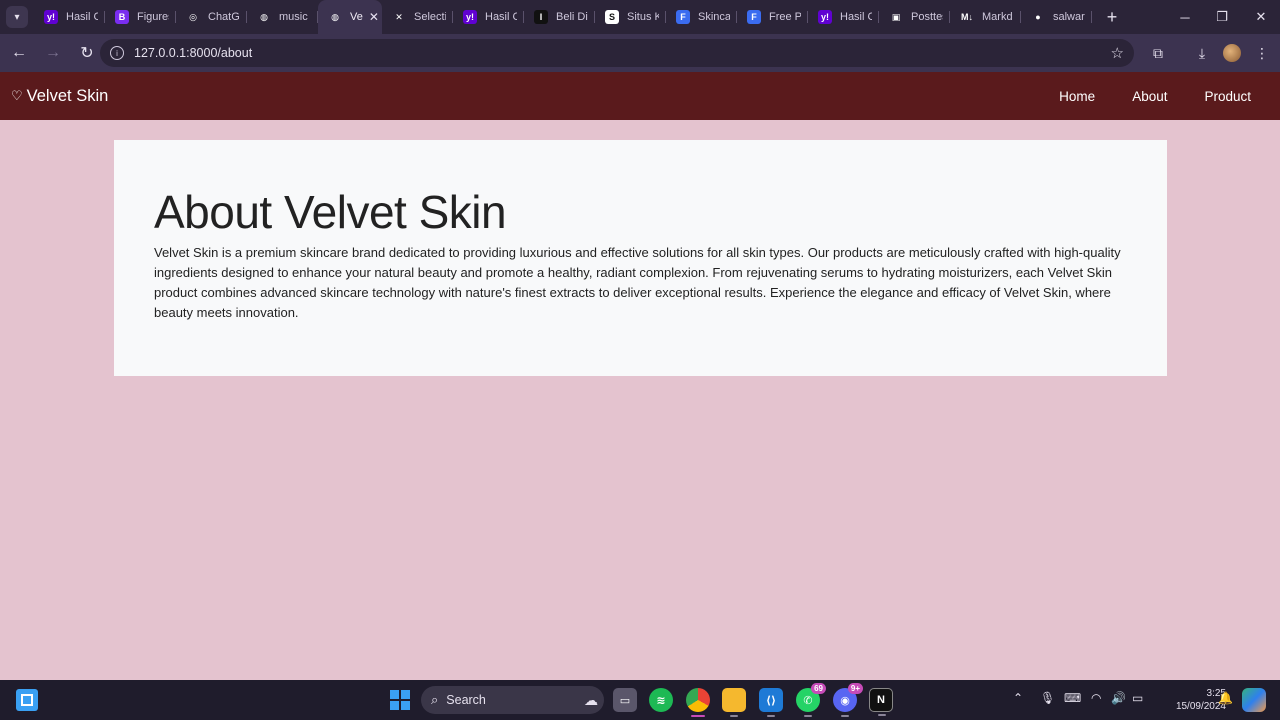 The width and height of the screenshot is (1280, 720). What do you see at coordinates (698, 702) in the screenshot?
I see `chrome-icon` at bounding box center [698, 702].